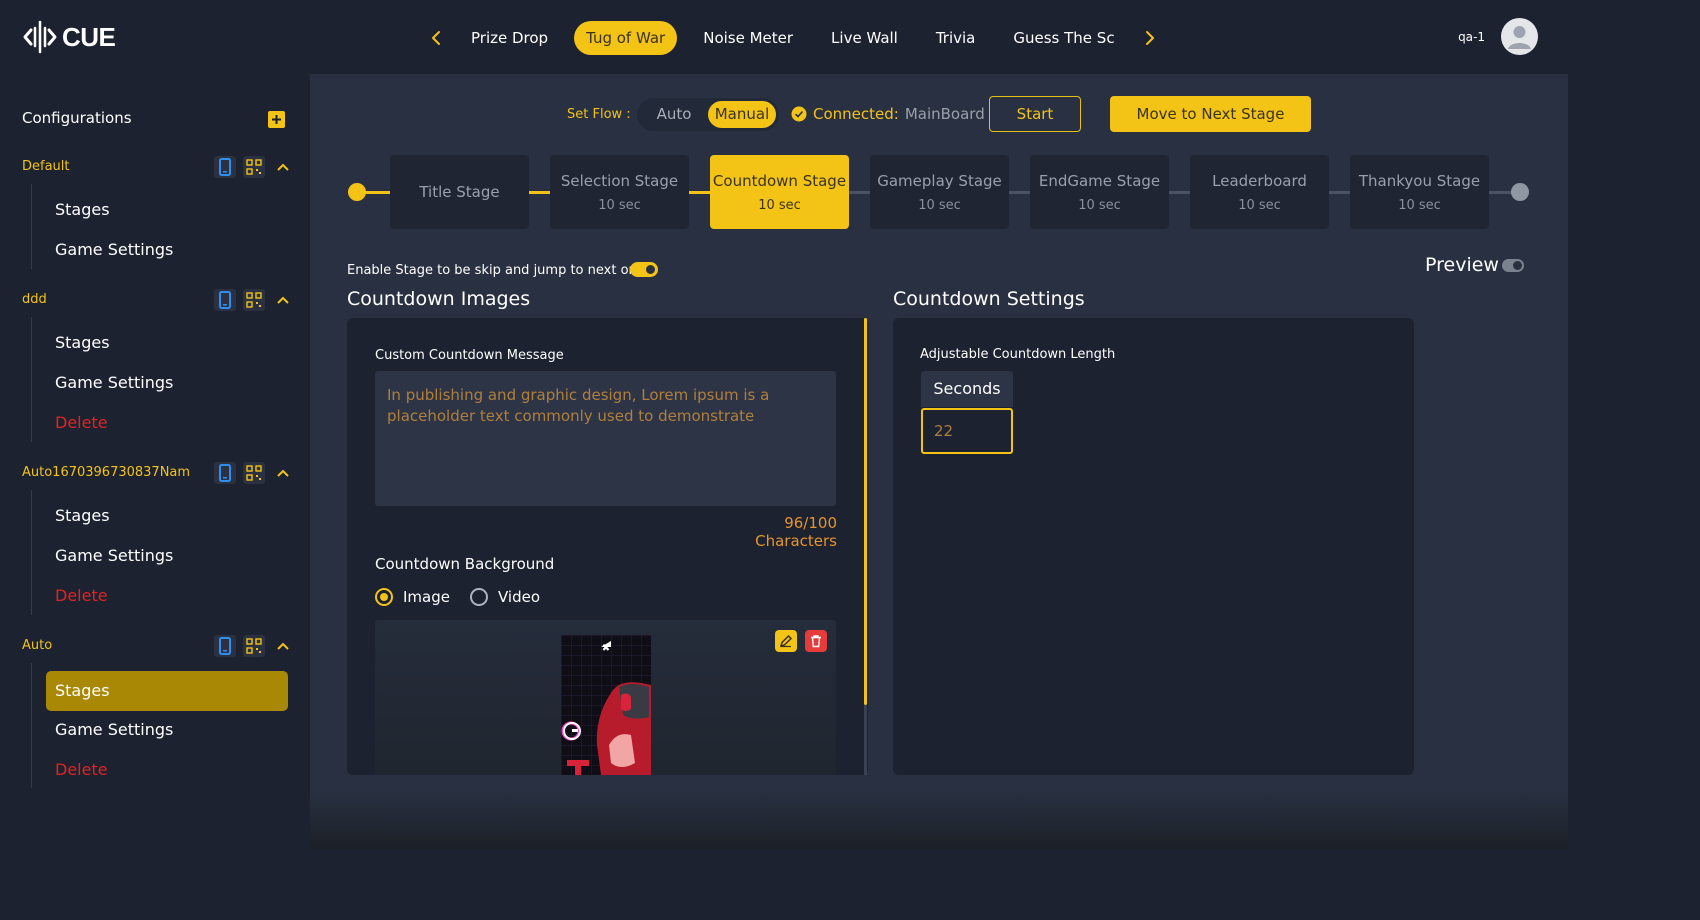  Describe the element at coordinates (459, 192) in the screenshot. I see `stage-title: Title Stage` at that location.